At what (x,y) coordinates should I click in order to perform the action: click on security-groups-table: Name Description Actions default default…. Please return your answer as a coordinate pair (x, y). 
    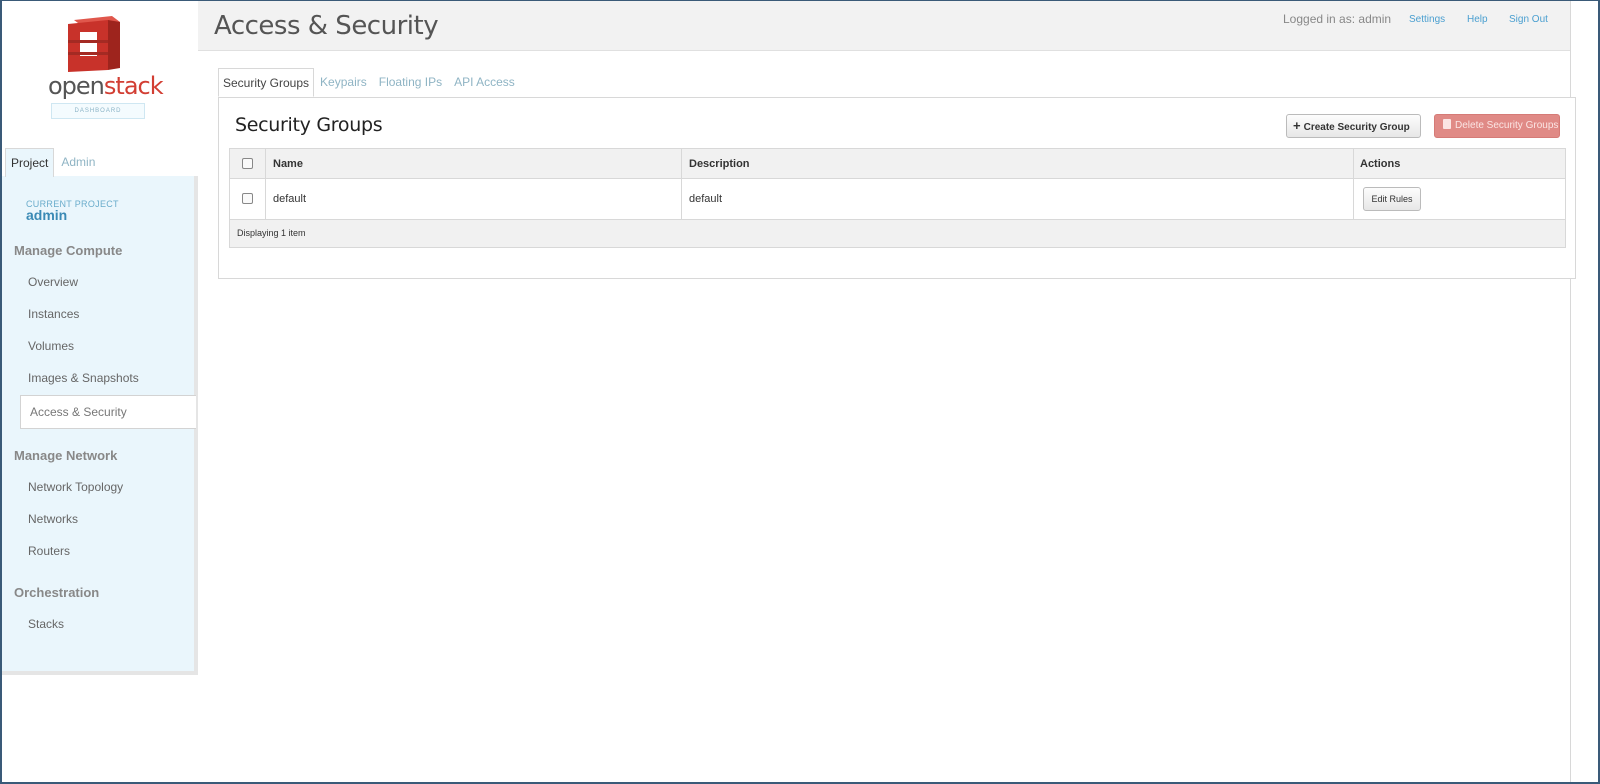
    Looking at the image, I should click on (897, 198).